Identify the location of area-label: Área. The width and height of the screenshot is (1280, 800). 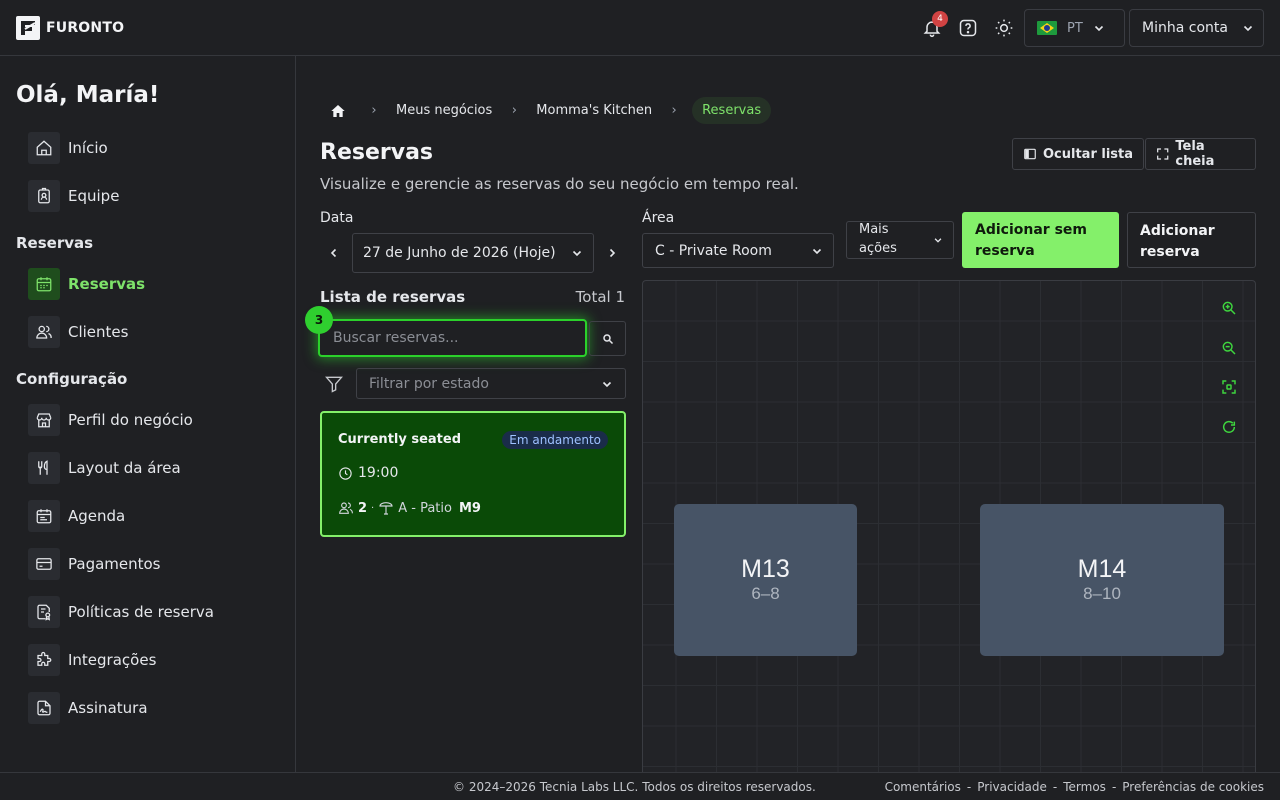
(658, 218).